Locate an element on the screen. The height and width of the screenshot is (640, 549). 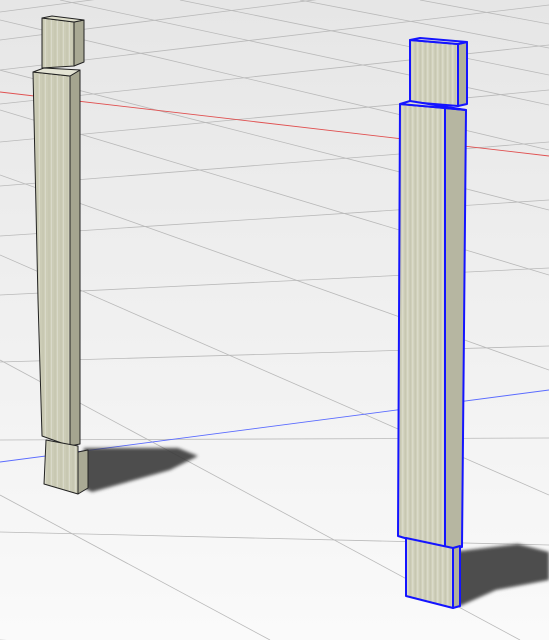
left-post-top-tenon-front is located at coordinates (58, 43).